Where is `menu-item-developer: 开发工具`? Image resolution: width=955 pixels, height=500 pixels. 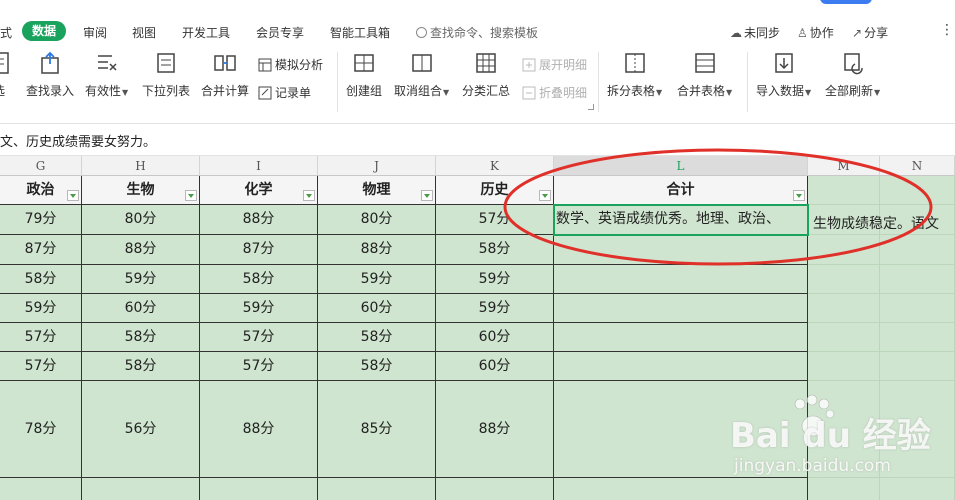
menu-item-developer: 开发工具 is located at coordinates (206, 32).